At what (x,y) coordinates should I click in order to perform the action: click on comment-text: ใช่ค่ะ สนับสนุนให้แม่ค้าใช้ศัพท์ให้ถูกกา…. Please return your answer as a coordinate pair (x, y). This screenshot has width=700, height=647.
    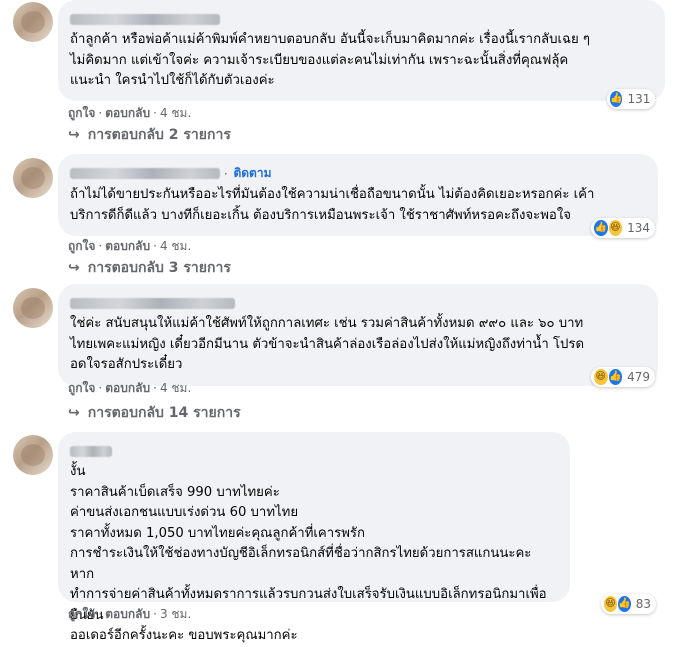
    Looking at the image, I should click on (327, 344).